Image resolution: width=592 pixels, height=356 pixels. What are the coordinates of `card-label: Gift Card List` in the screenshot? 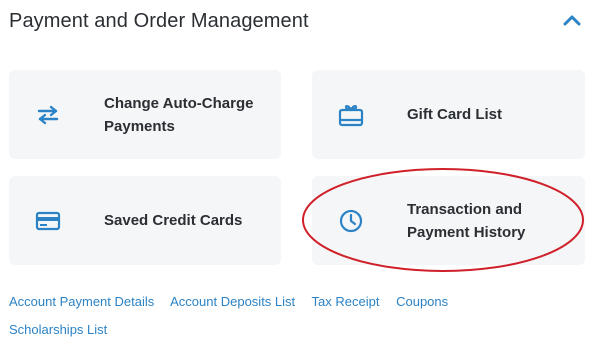 It's located at (455, 114).